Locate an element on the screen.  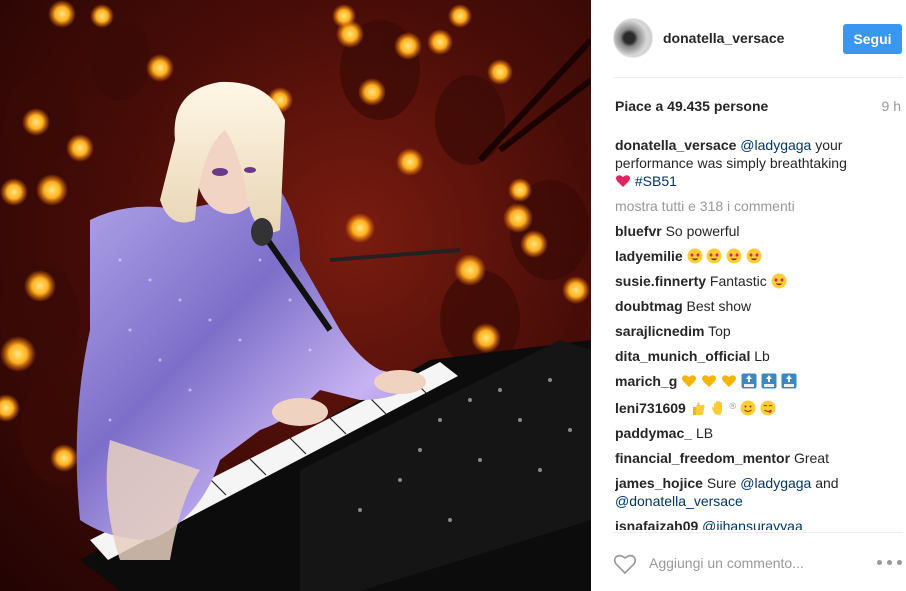
comment-item: bluefvr So powerful is located at coordinates (759, 231).